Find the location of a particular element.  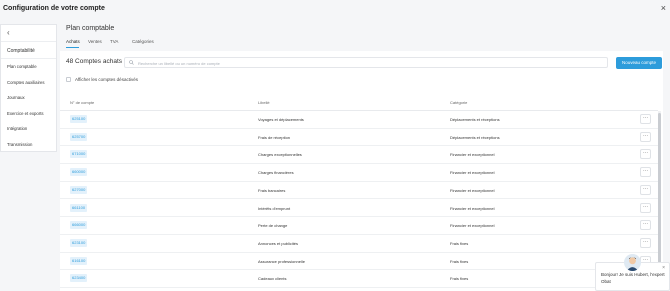

window-title: Configuration de votre compte is located at coordinates (54, 8).